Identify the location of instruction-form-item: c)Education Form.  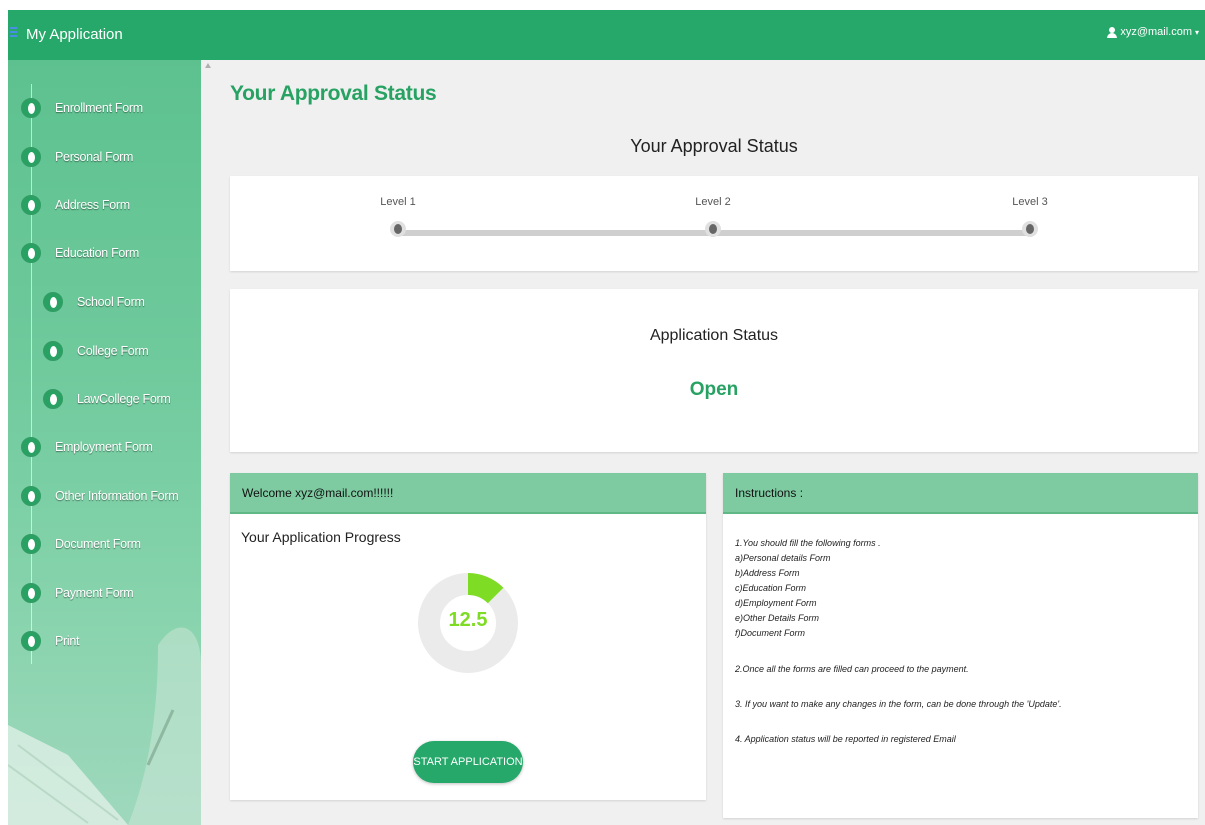
(771, 588).